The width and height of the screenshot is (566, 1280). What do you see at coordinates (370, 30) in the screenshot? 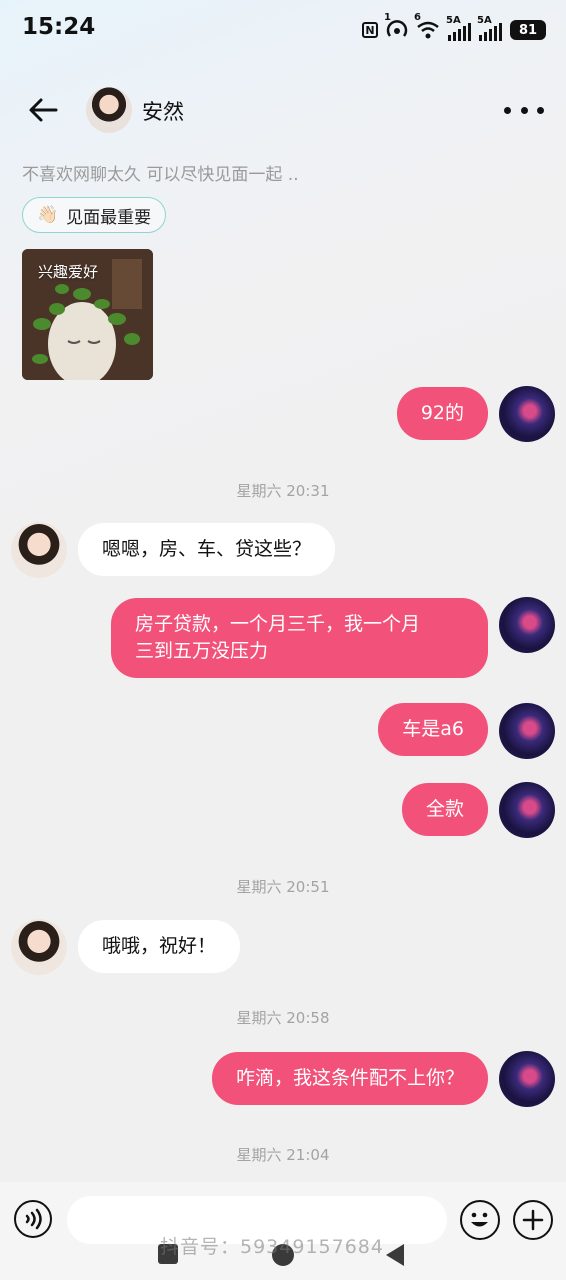
I see `nfc-icon: N` at bounding box center [370, 30].